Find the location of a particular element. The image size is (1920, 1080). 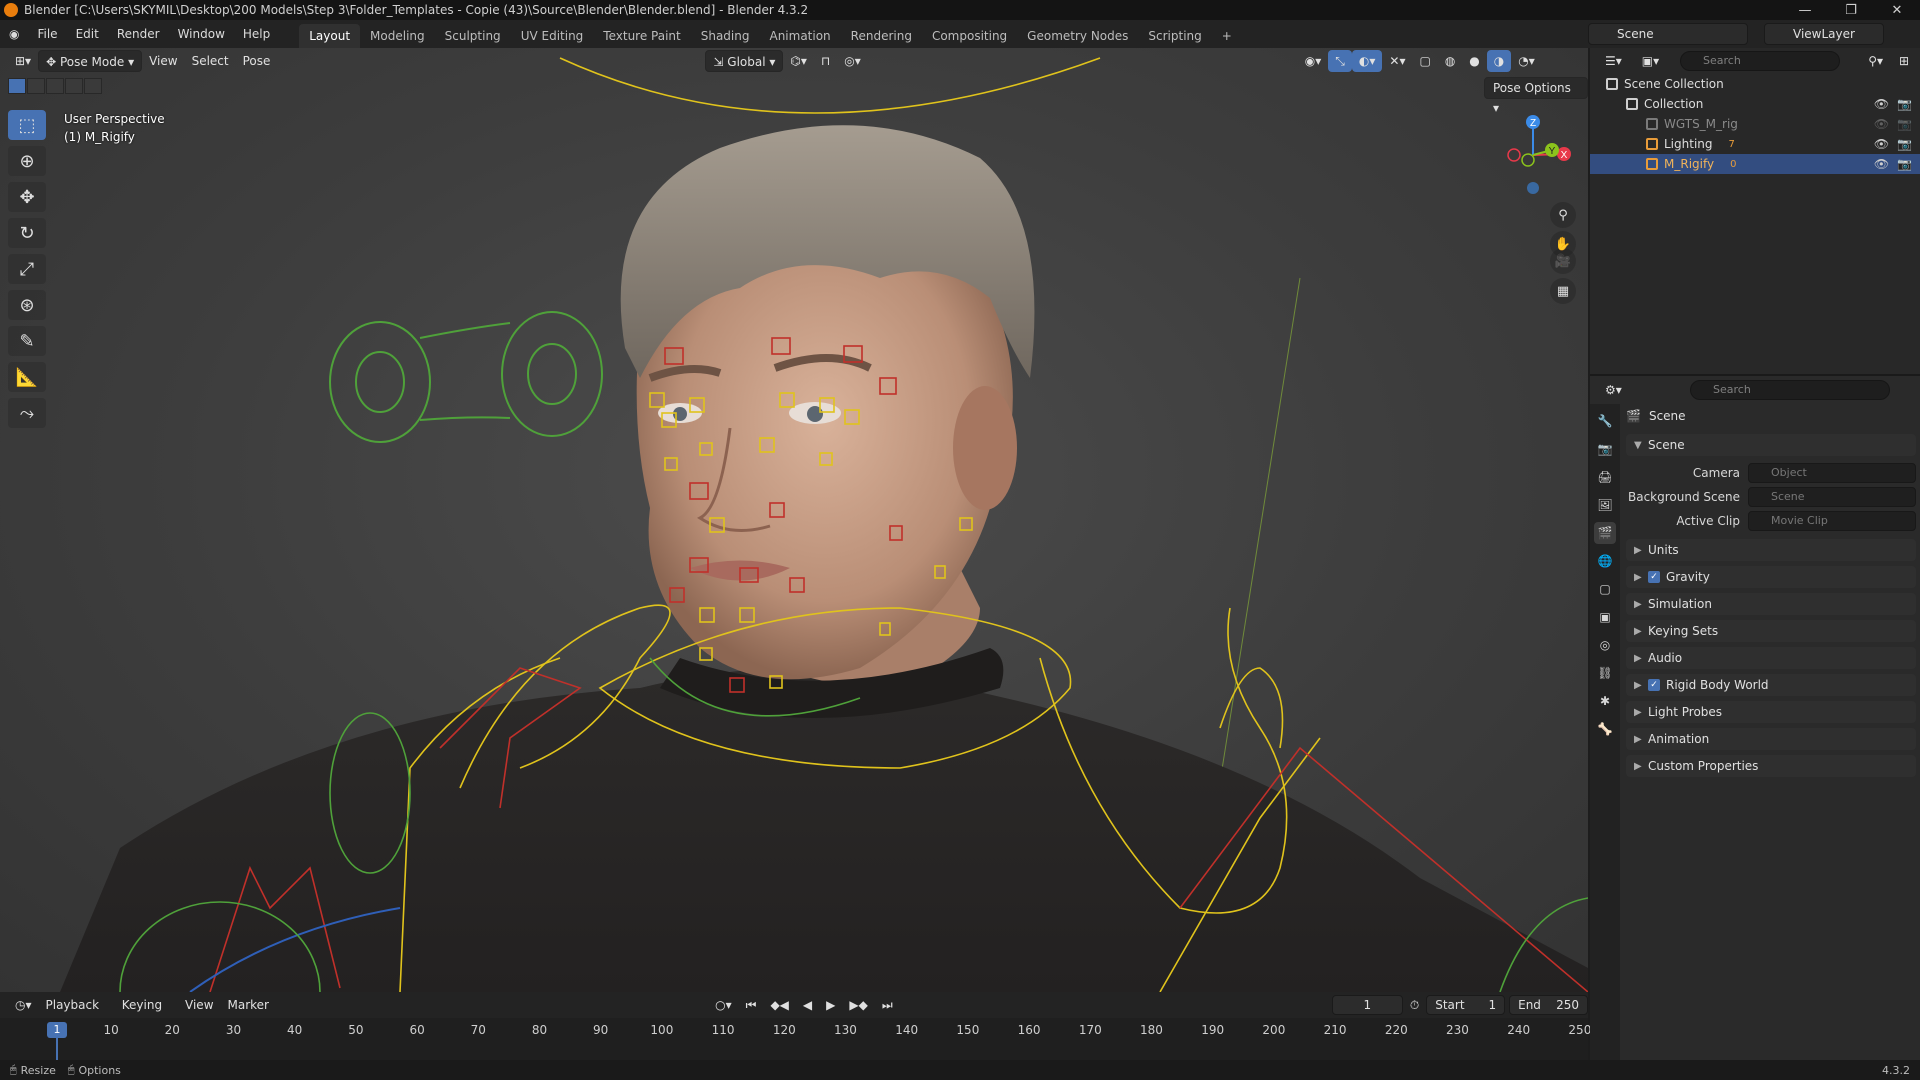

menu-timeline-view: View is located at coordinates (199, 1005).